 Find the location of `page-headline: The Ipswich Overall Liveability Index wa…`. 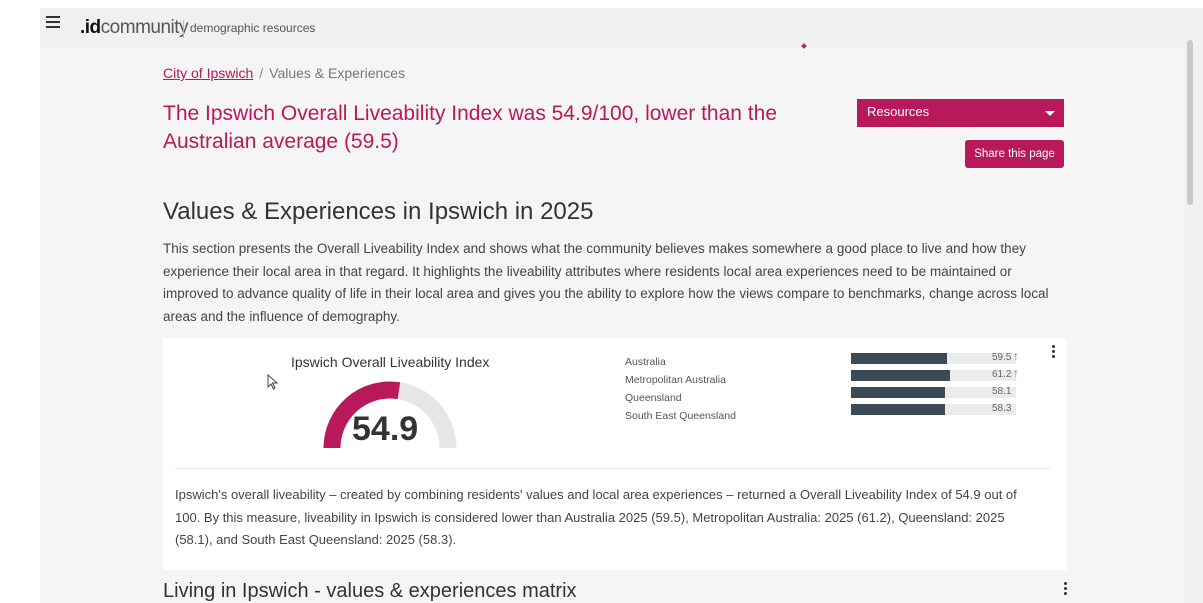

page-headline: The Ipswich Overall Liveability Index wa… is located at coordinates (470, 127).